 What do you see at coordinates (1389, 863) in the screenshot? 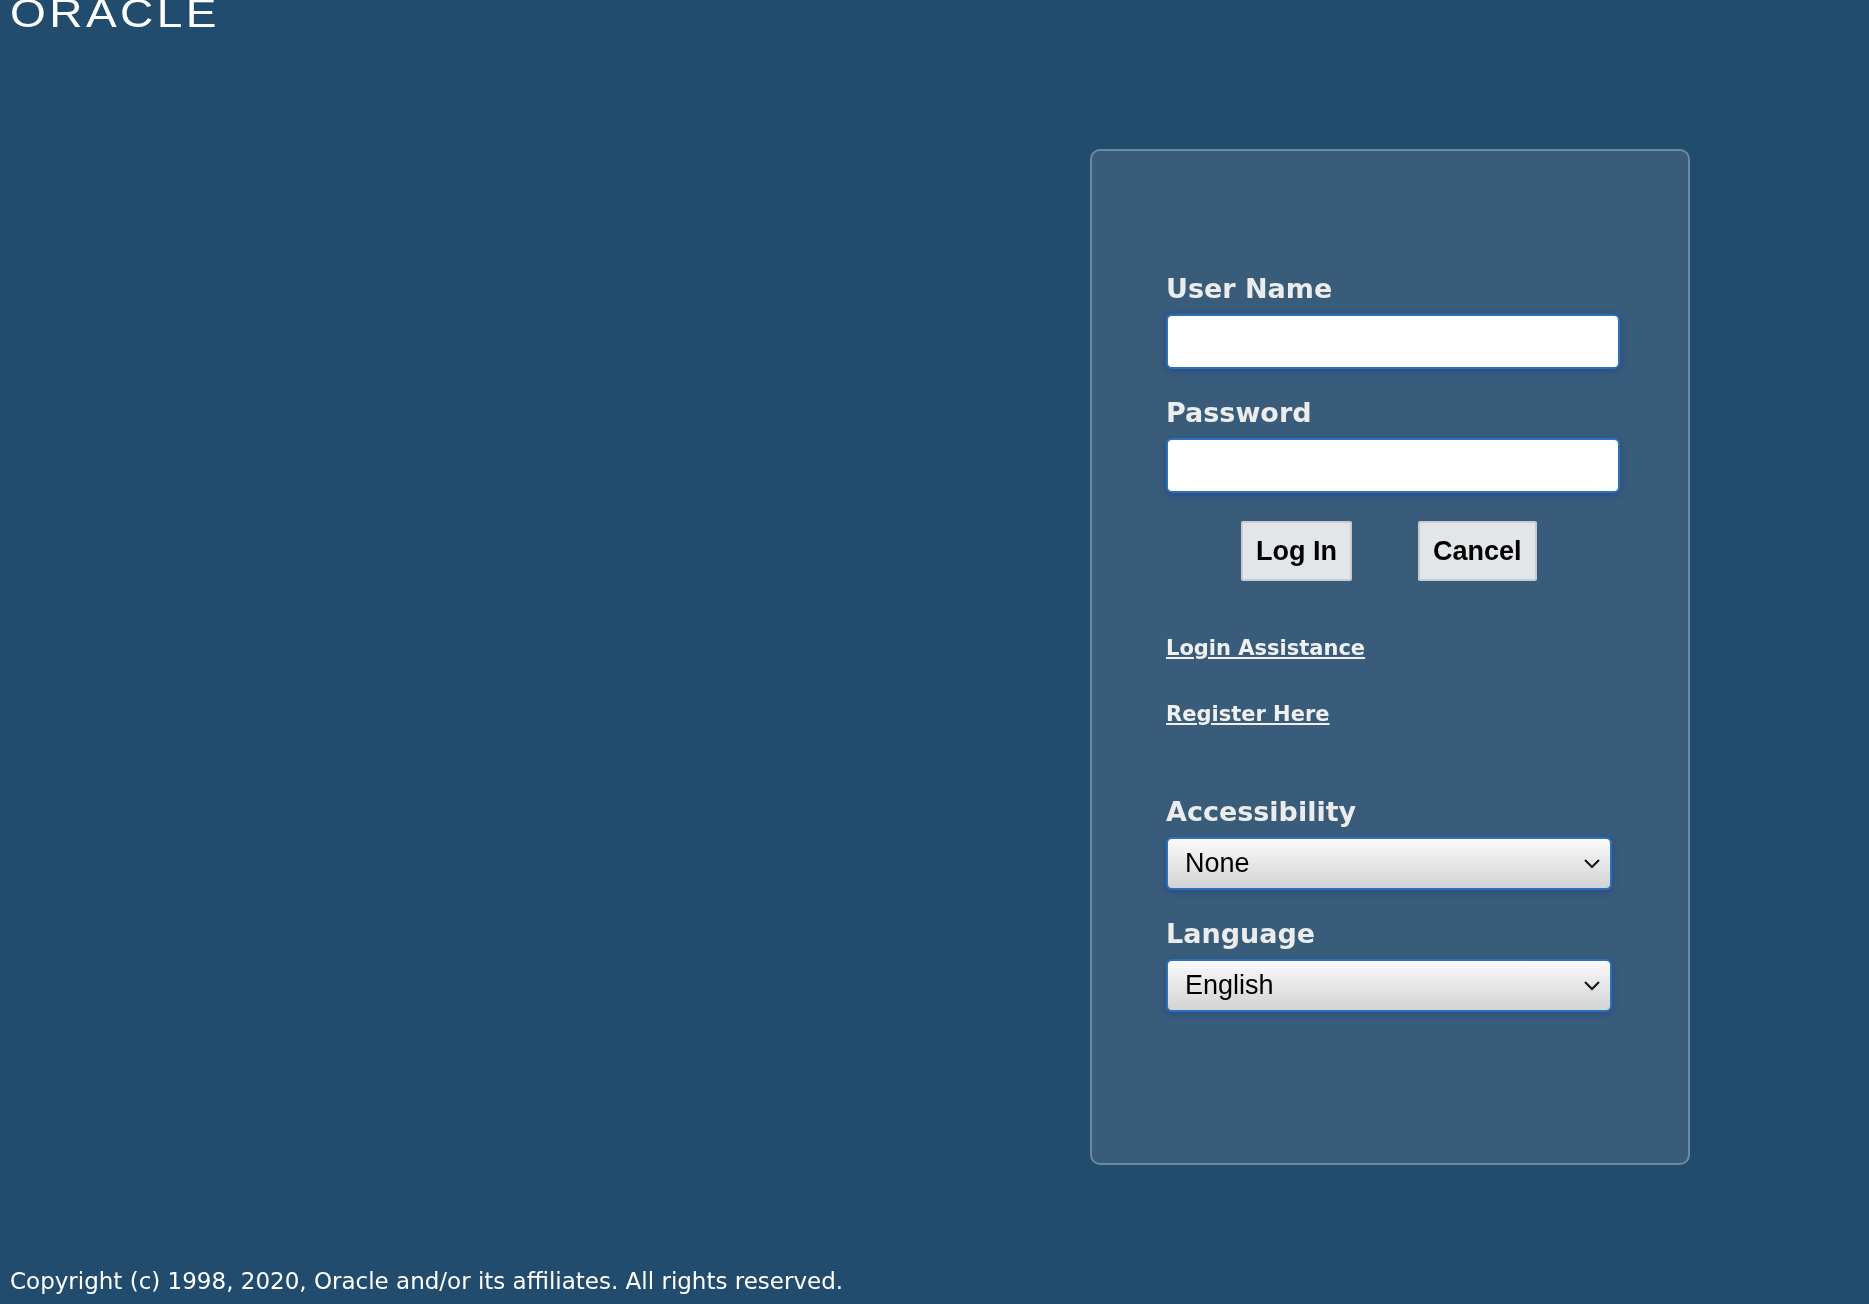
I see `dropdown: None` at bounding box center [1389, 863].